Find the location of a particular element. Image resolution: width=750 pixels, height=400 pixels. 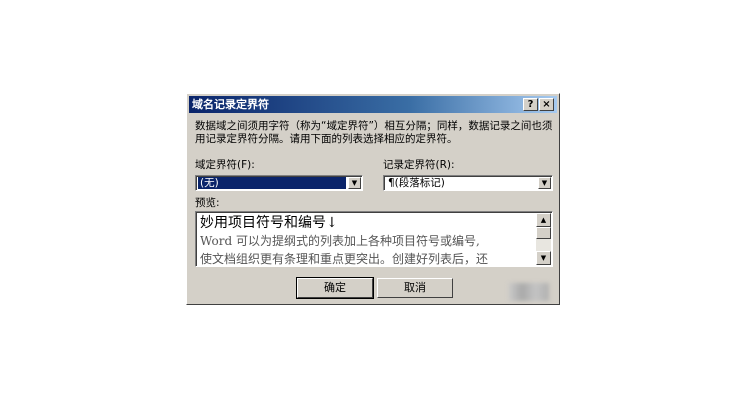

cancel-button: 取消 is located at coordinates (415, 288).